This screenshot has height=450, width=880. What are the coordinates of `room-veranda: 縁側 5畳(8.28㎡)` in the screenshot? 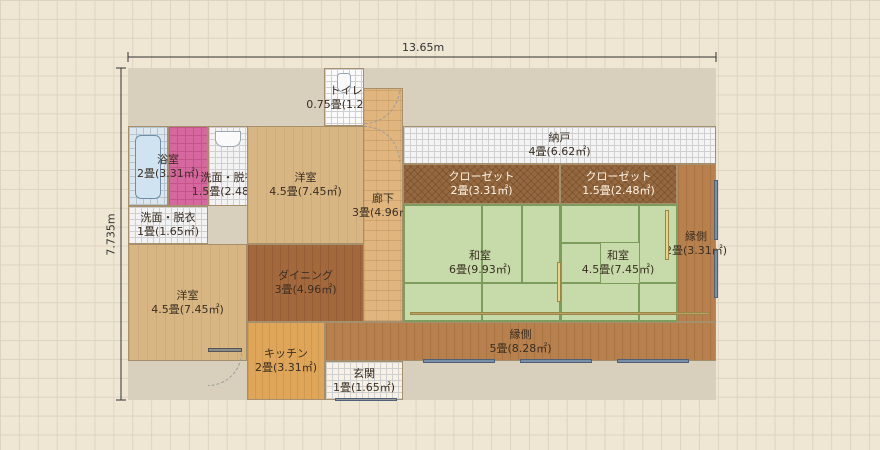 It's located at (520, 341).